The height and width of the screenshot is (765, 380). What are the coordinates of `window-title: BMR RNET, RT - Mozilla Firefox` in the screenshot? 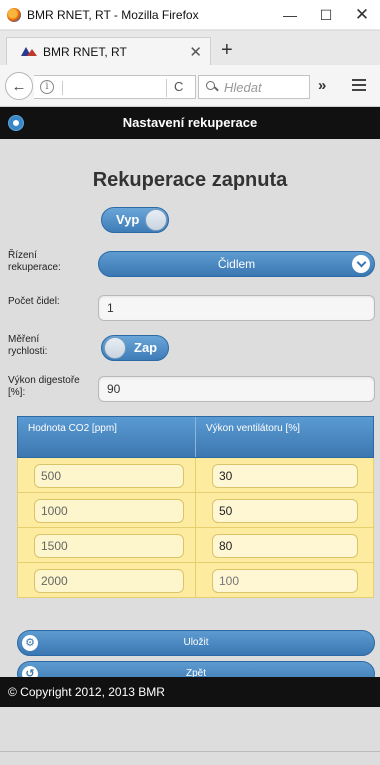 It's located at (113, 14).